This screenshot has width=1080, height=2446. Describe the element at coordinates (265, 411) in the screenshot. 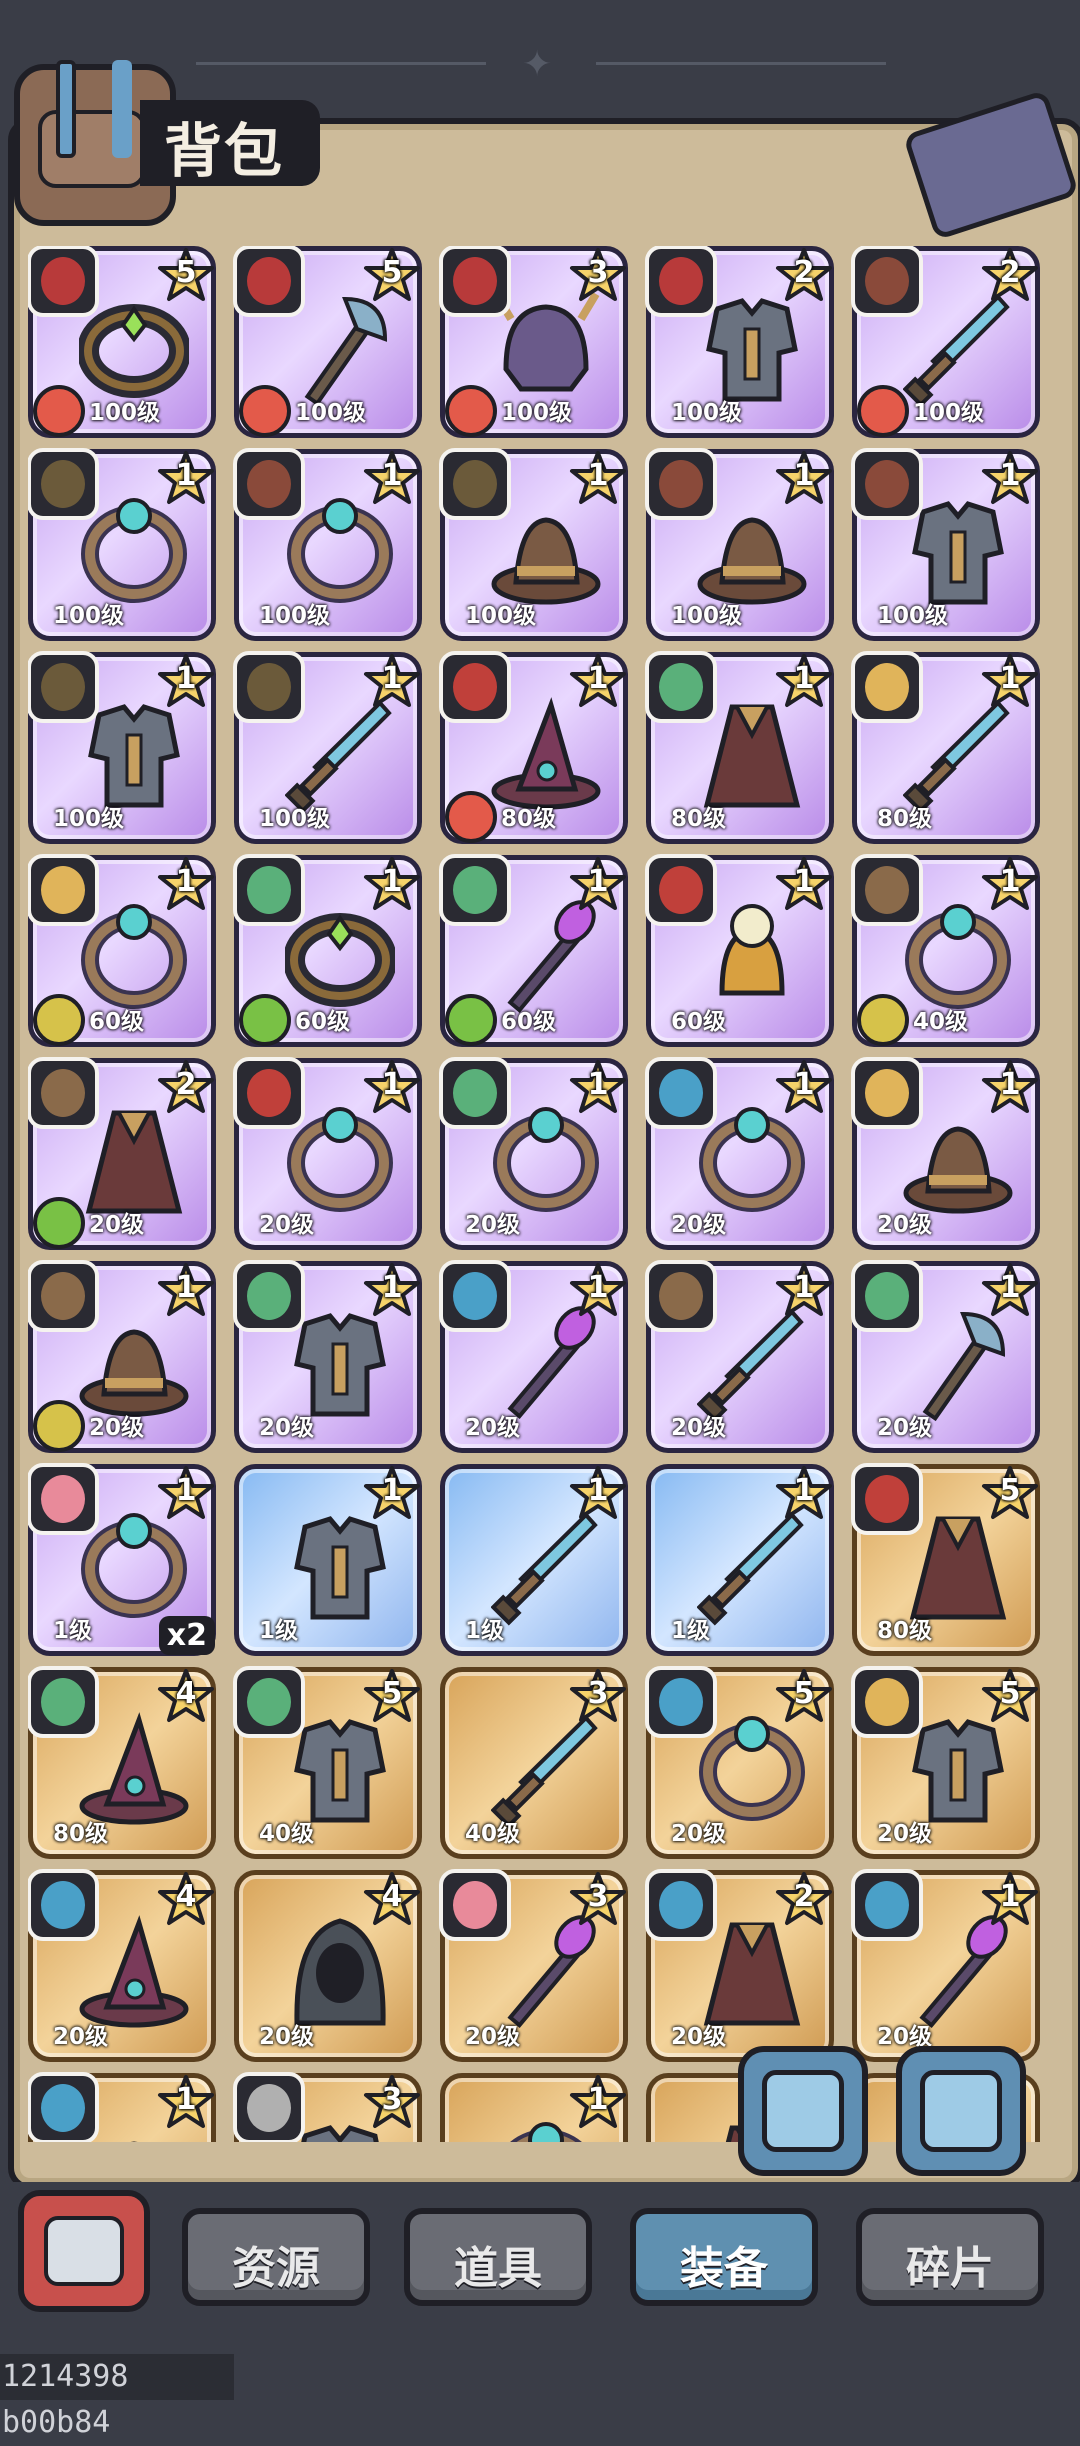

I see `fire-element-icon` at that location.